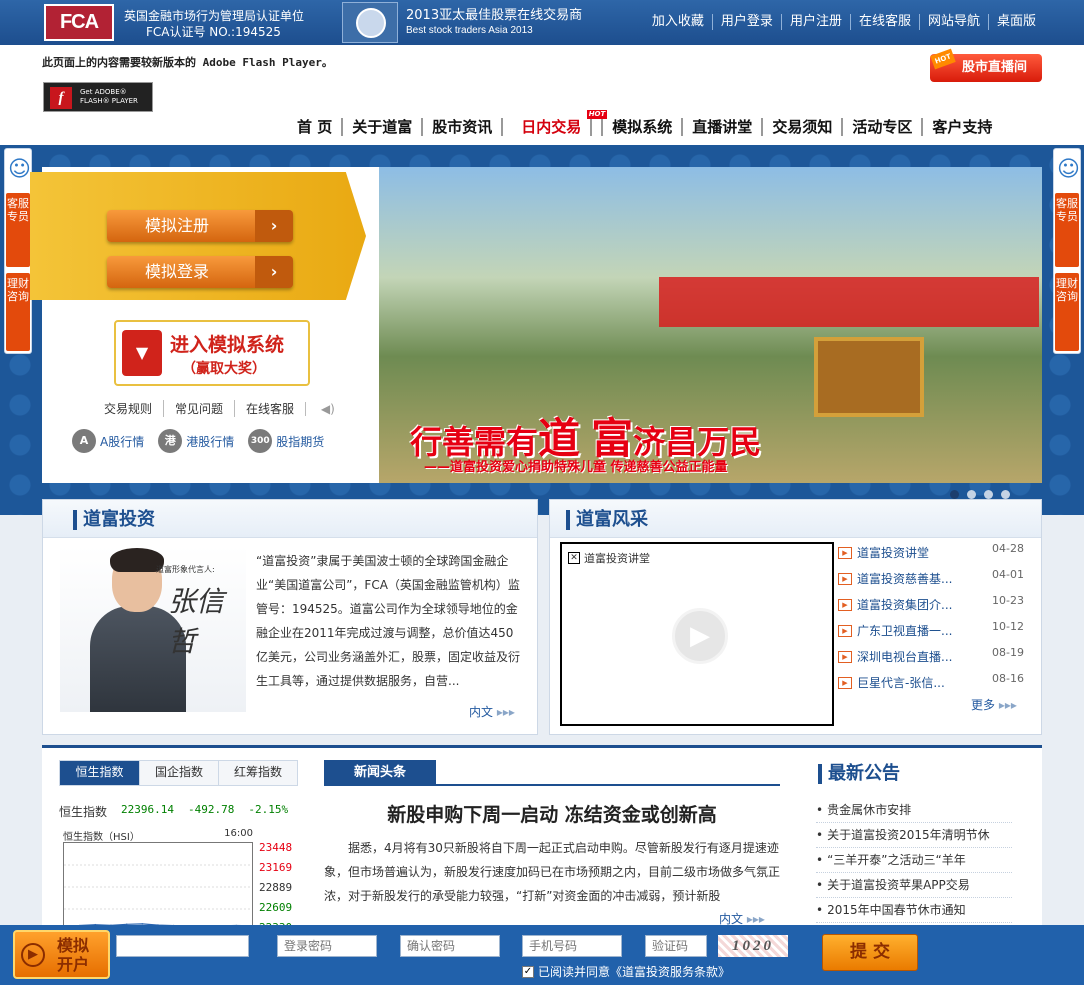 The width and height of the screenshot is (1084, 985). What do you see at coordinates (753, 946) in the screenshot?
I see `captcha-image: 1020` at bounding box center [753, 946].